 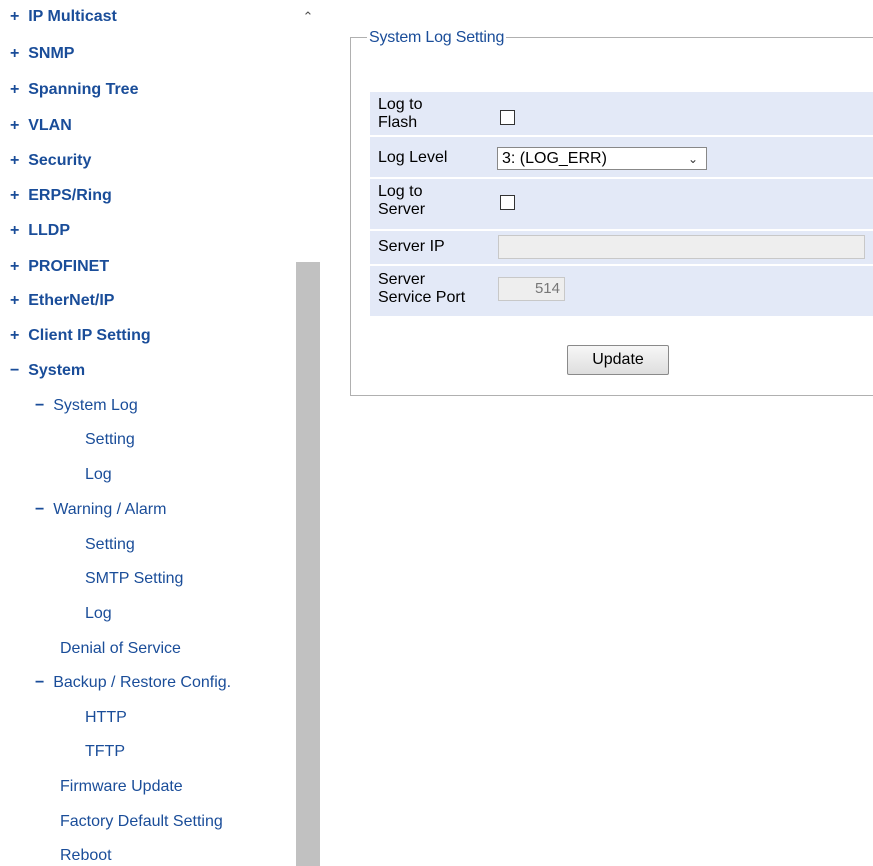 What do you see at coordinates (72, 16) in the screenshot?
I see `nav-item-label: IP Multicast` at bounding box center [72, 16].